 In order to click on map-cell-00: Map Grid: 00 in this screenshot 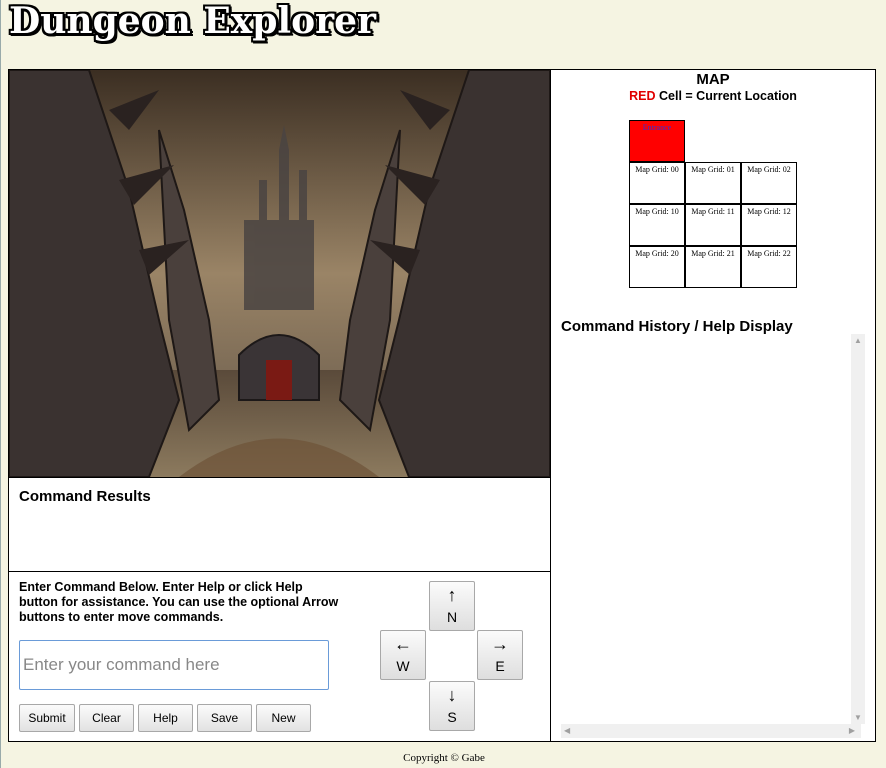, I will do `click(657, 183)`.